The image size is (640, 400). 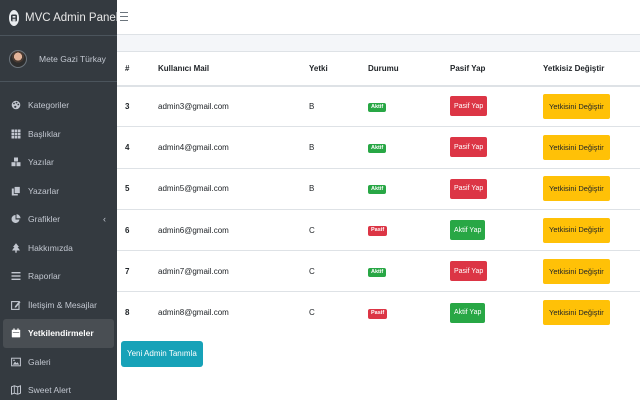 I want to click on sidebar-item-label: Hakkımızda, so click(x=50, y=247).